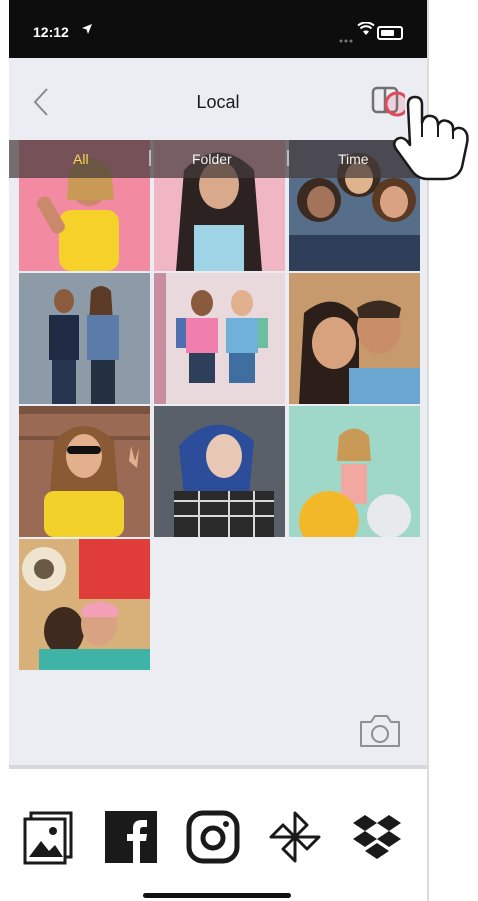  What do you see at coordinates (49, 837) in the screenshot?
I see `gallery-icon` at bounding box center [49, 837].